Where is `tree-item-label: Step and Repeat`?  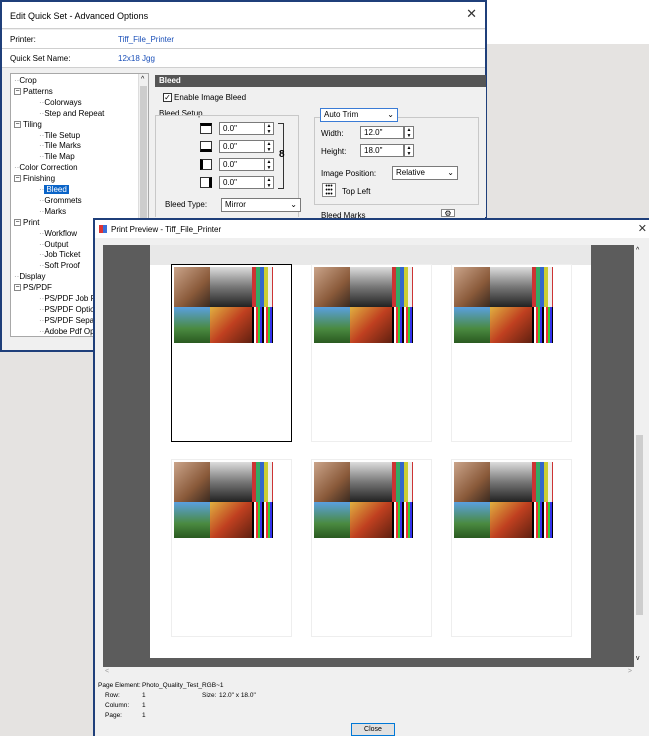 tree-item-label: Step and Repeat is located at coordinates (74, 113).